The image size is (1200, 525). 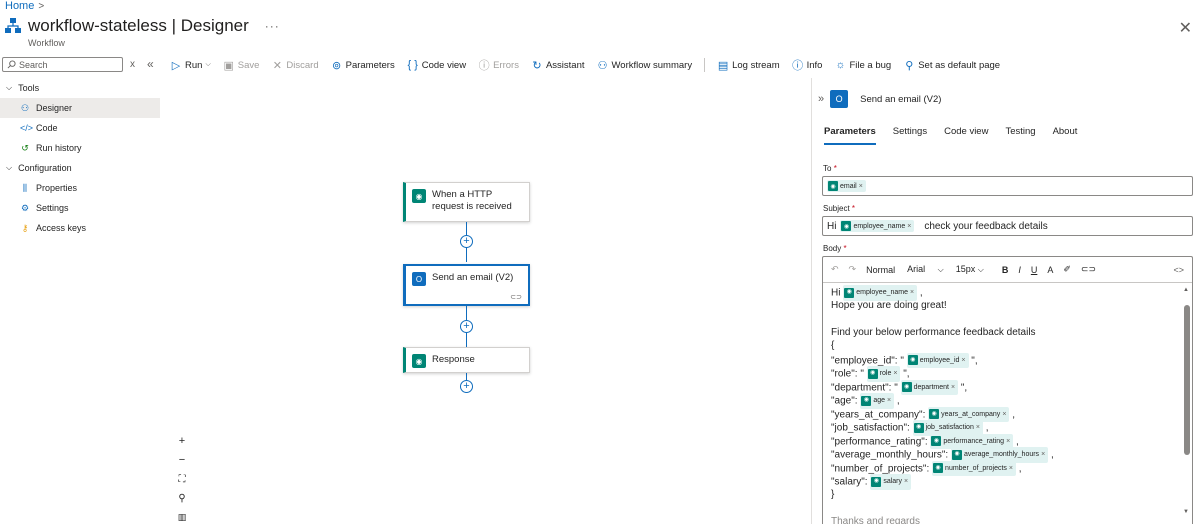 What do you see at coordinates (80, 88) in the screenshot?
I see `nav-group-tools: ⌵ Tools` at bounding box center [80, 88].